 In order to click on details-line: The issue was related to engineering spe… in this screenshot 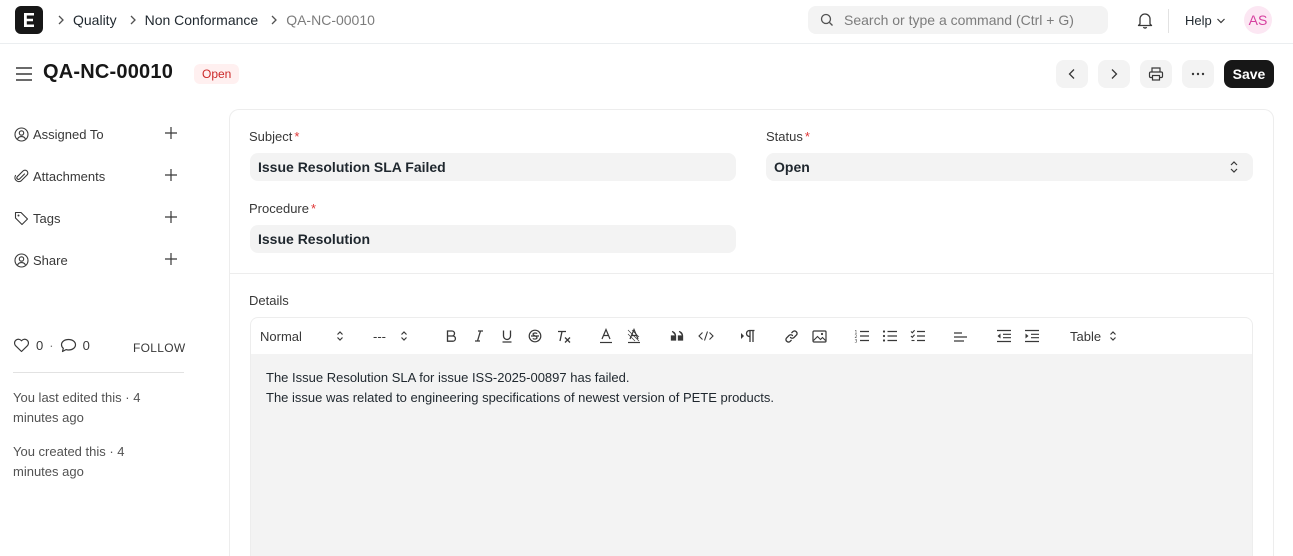, I will do `click(520, 397)`.